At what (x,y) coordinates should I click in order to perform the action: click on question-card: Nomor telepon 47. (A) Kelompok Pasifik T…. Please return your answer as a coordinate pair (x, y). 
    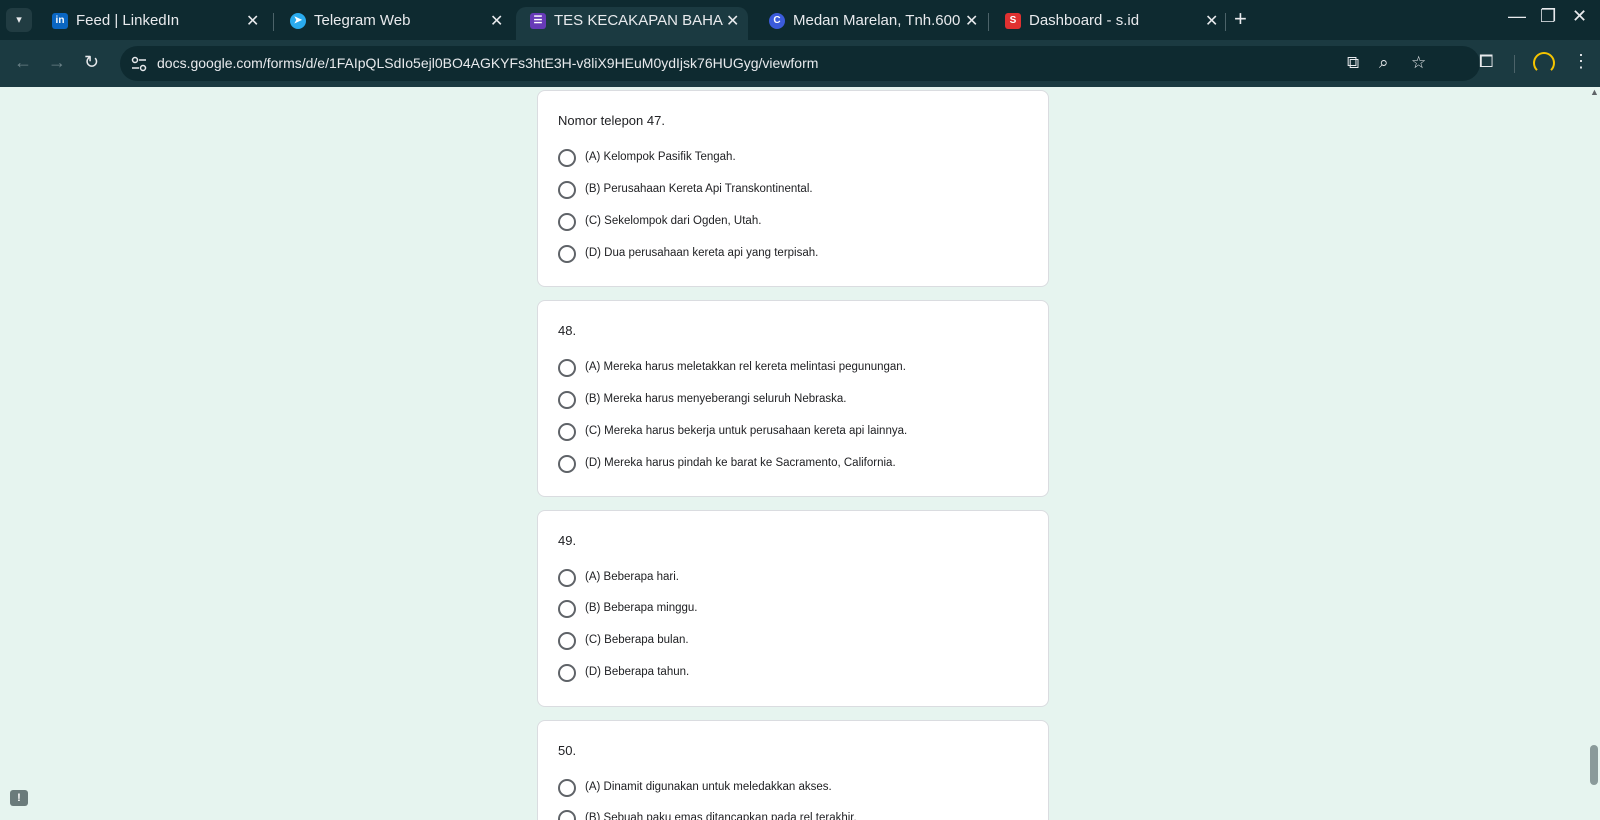
    Looking at the image, I should click on (793, 188).